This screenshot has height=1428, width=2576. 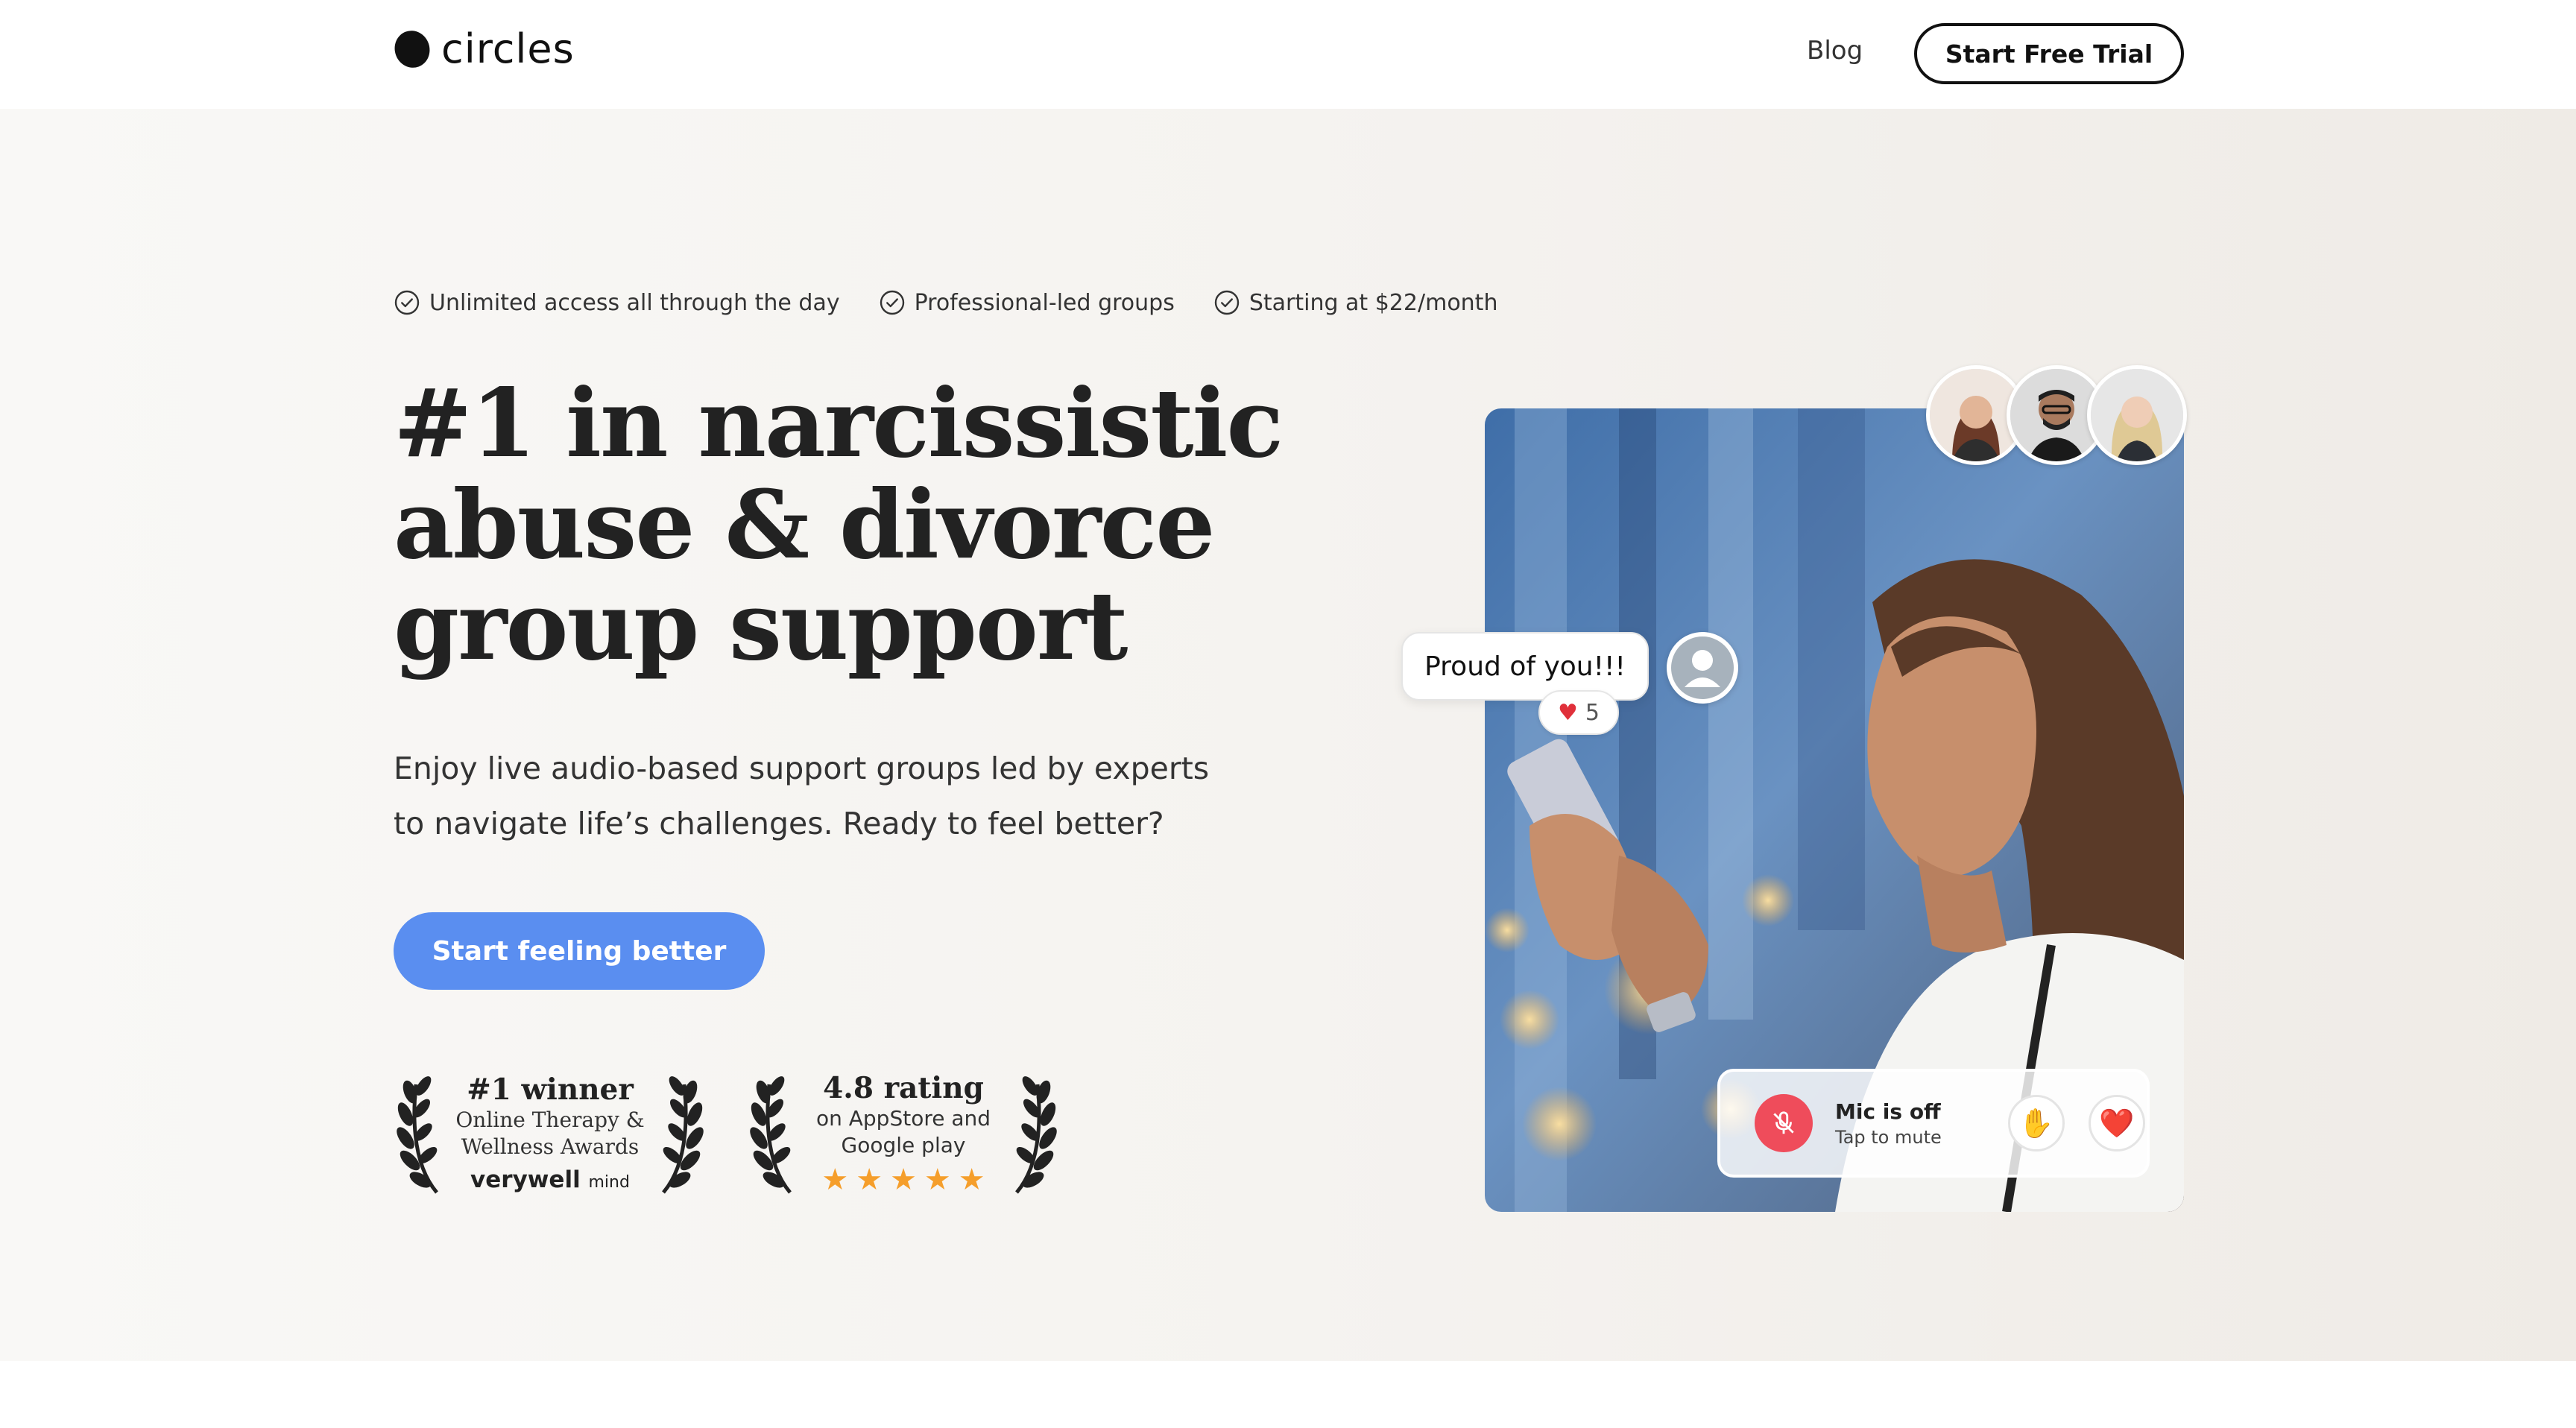 I want to click on verywell-mind-logo: verywell mind, so click(x=550, y=1179).